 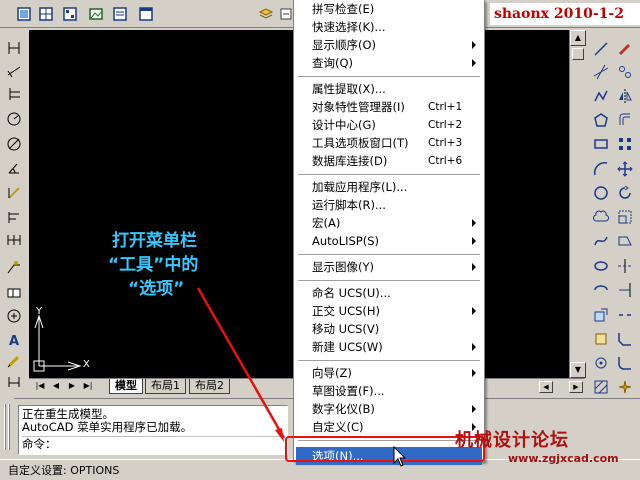 I want to click on mouse-cursor-icon, so click(x=400, y=456).